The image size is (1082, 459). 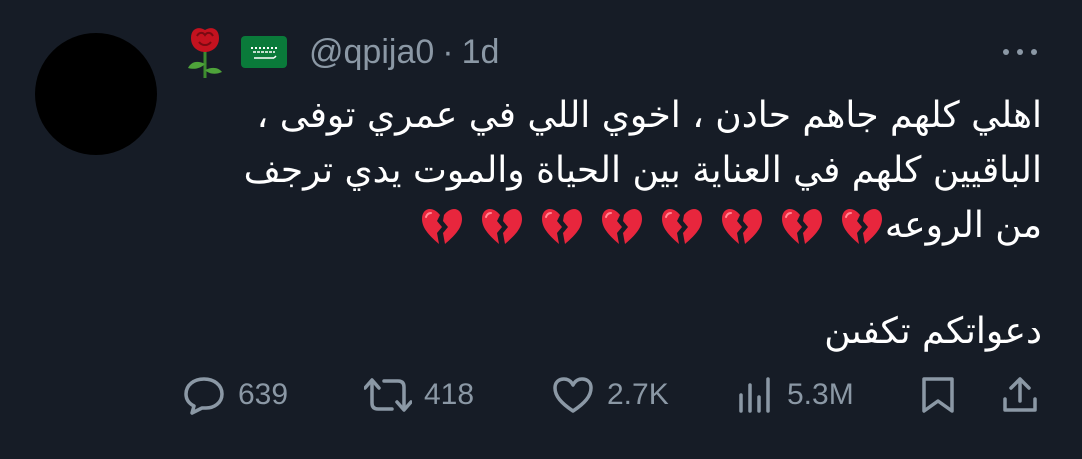 What do you see at coordinates (573, 395) in the screenshot?
I see `heart-icon` at bounding box center [573, 395].